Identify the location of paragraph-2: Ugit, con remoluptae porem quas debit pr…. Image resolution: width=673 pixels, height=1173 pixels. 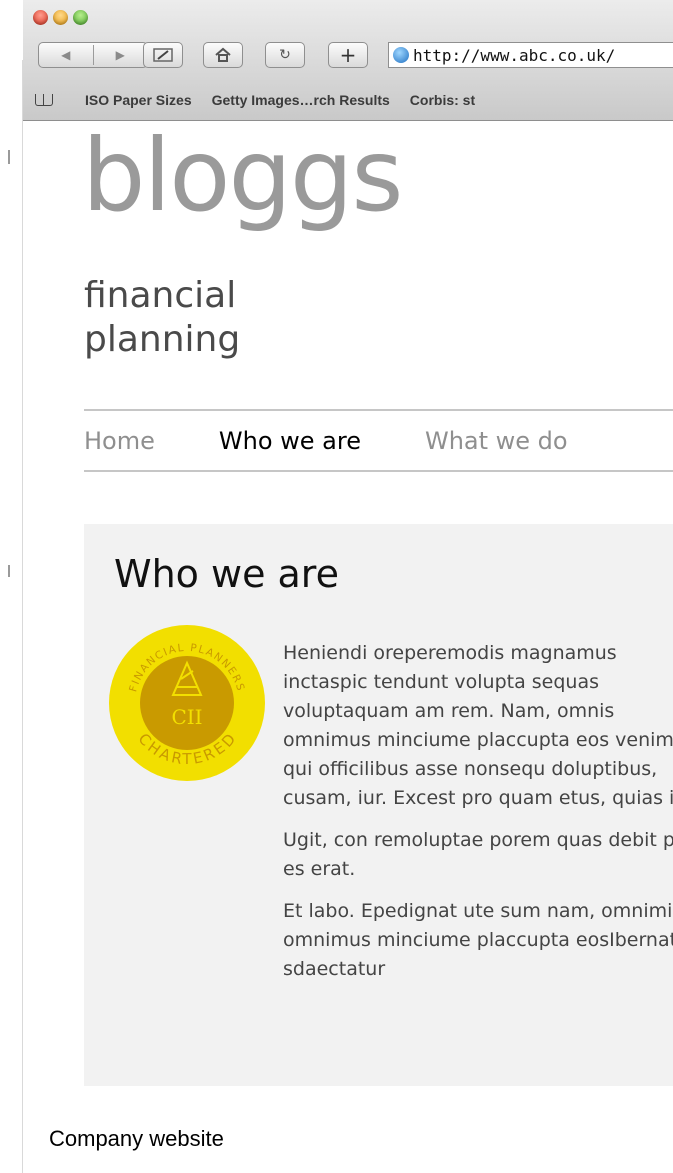
(478, 854).